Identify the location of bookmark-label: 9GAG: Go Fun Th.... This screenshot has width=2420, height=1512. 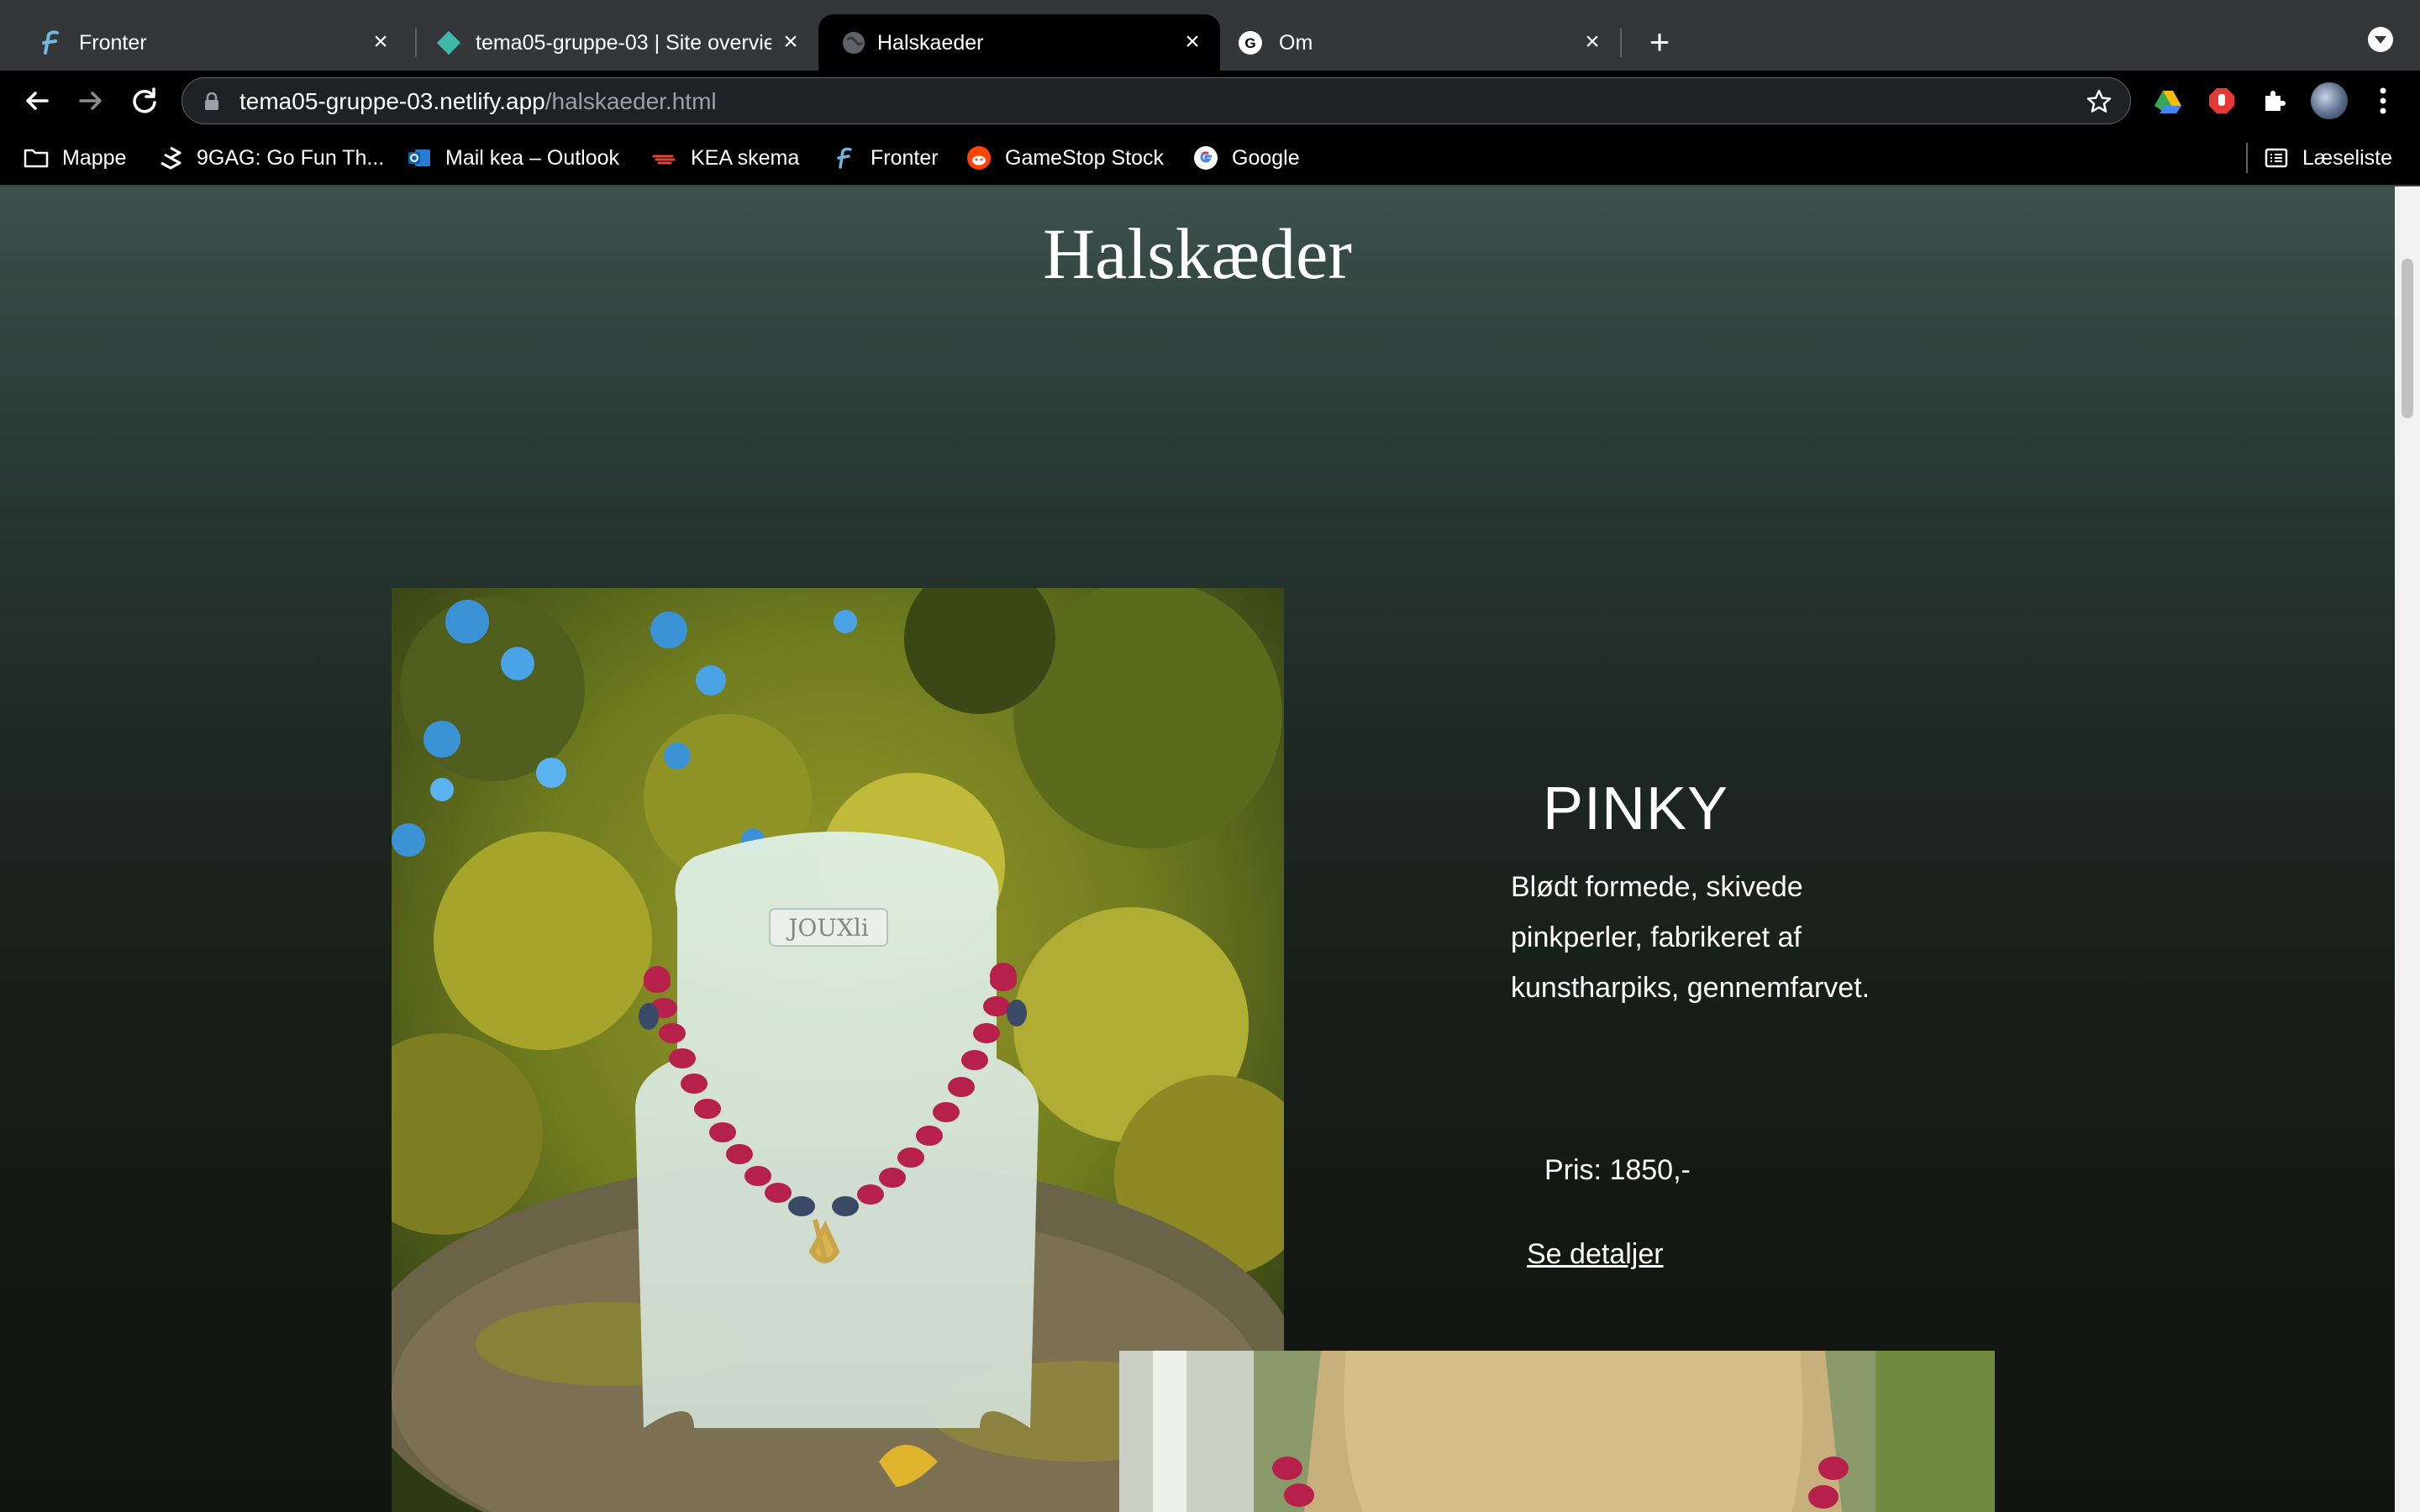
(291, 157).